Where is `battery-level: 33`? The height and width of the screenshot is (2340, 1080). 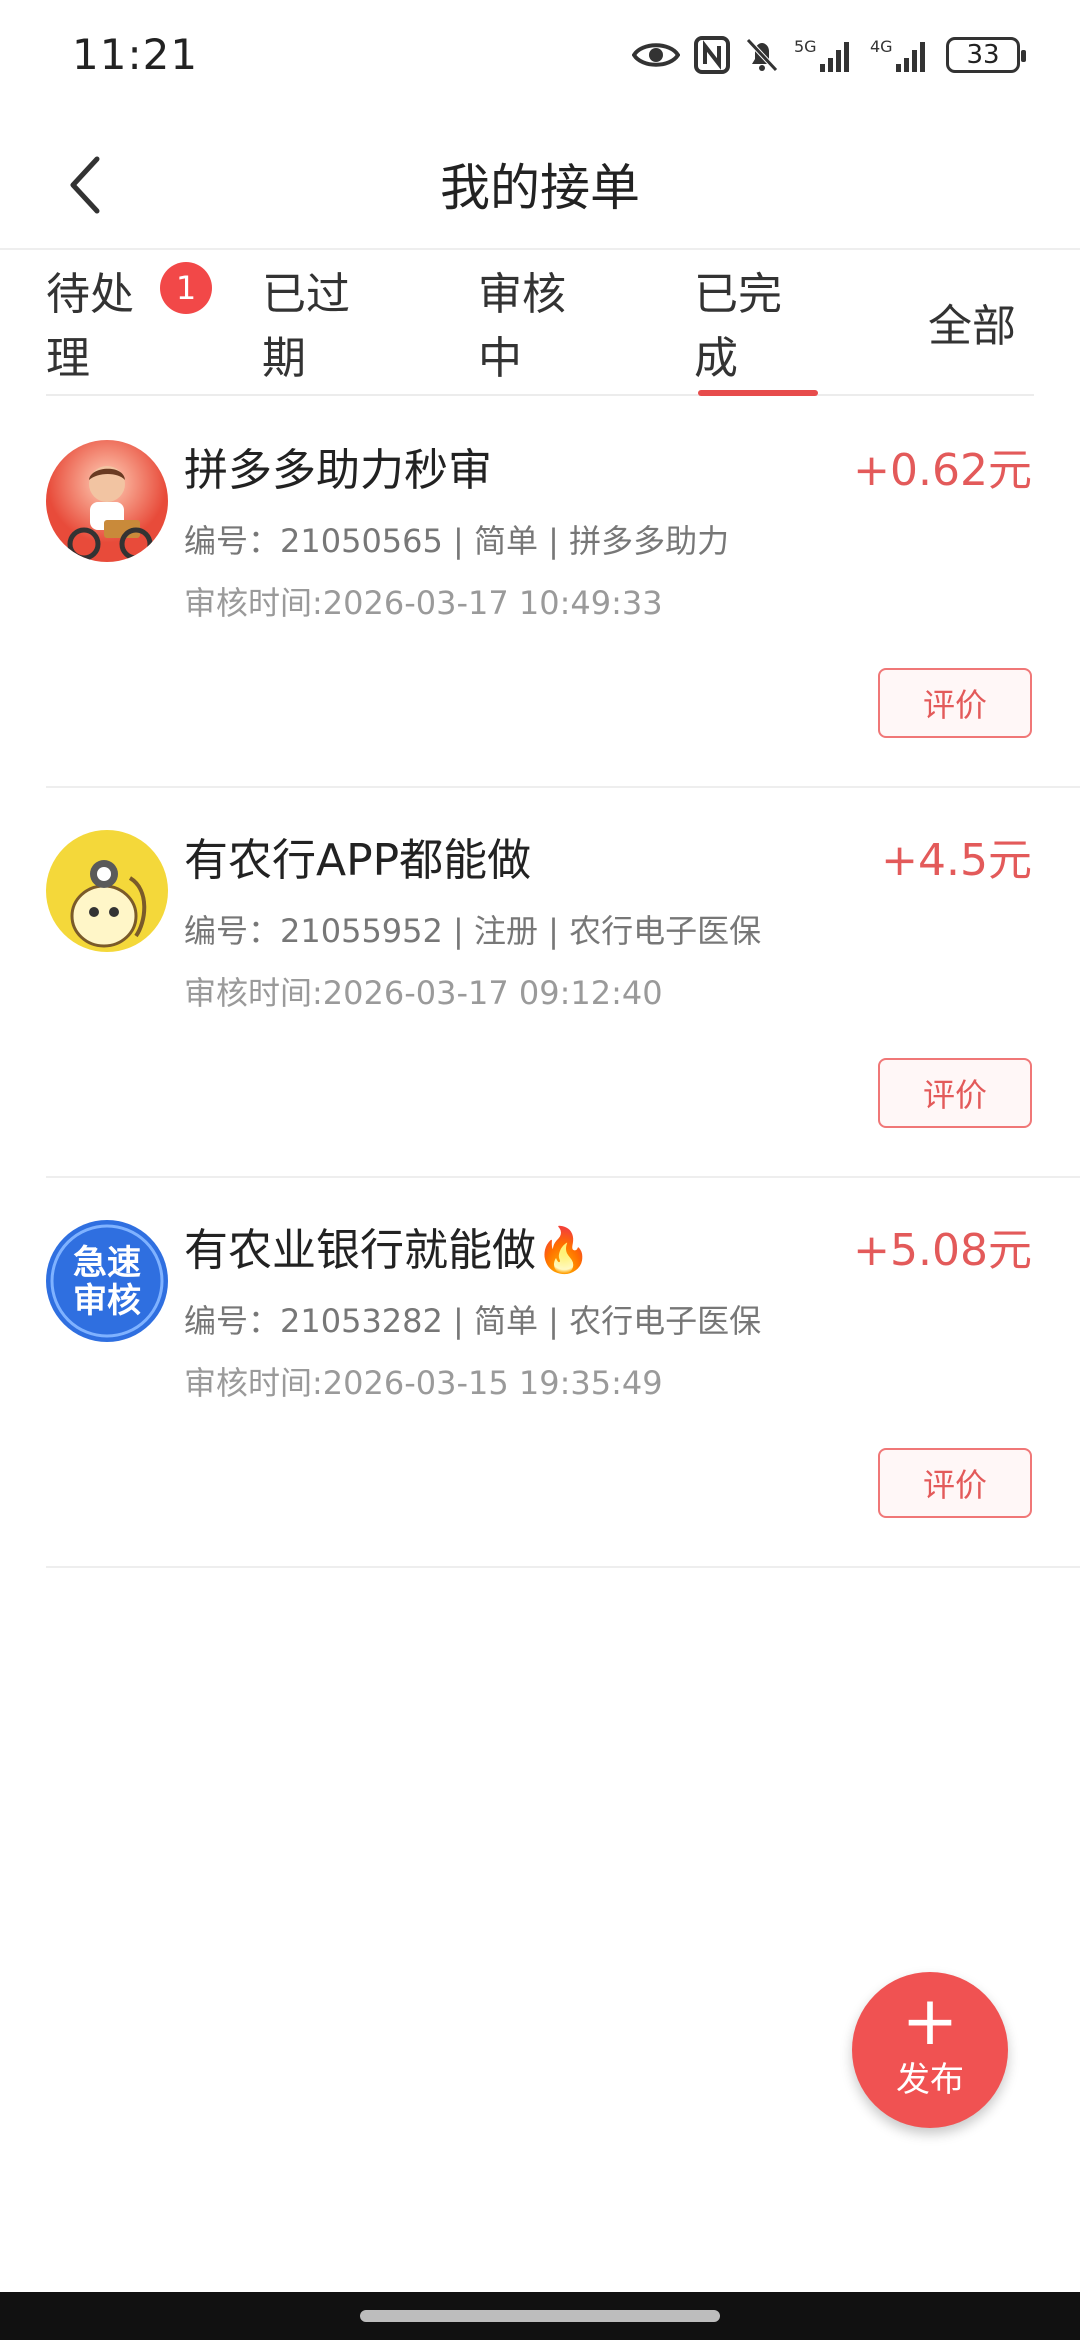
battery-level: 33 is located at coordinates (983, 55).